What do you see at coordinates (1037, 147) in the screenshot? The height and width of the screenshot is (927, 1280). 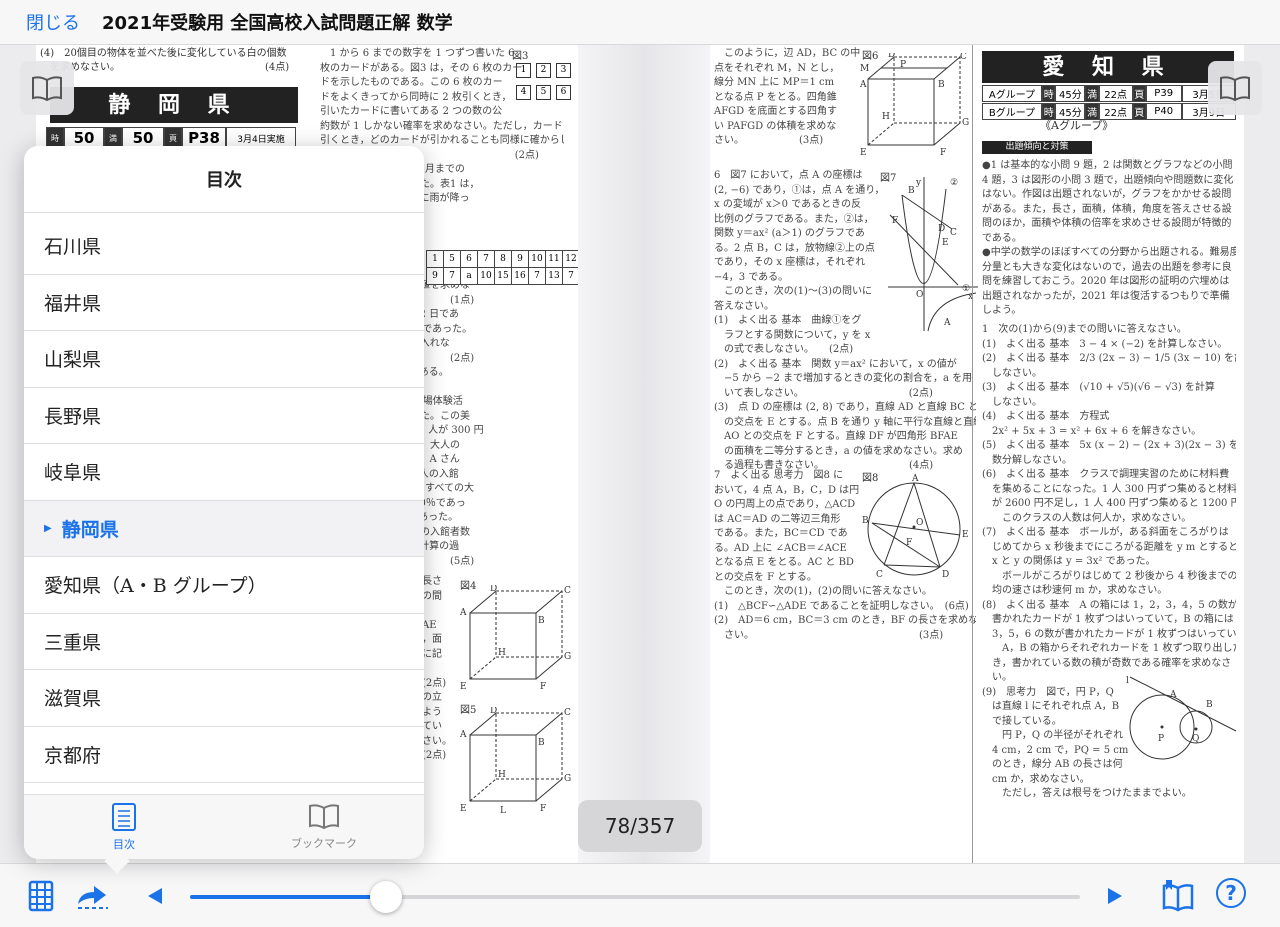 I see `trend-label: 出題傾向と対策` at bounding box center [1037, 147].